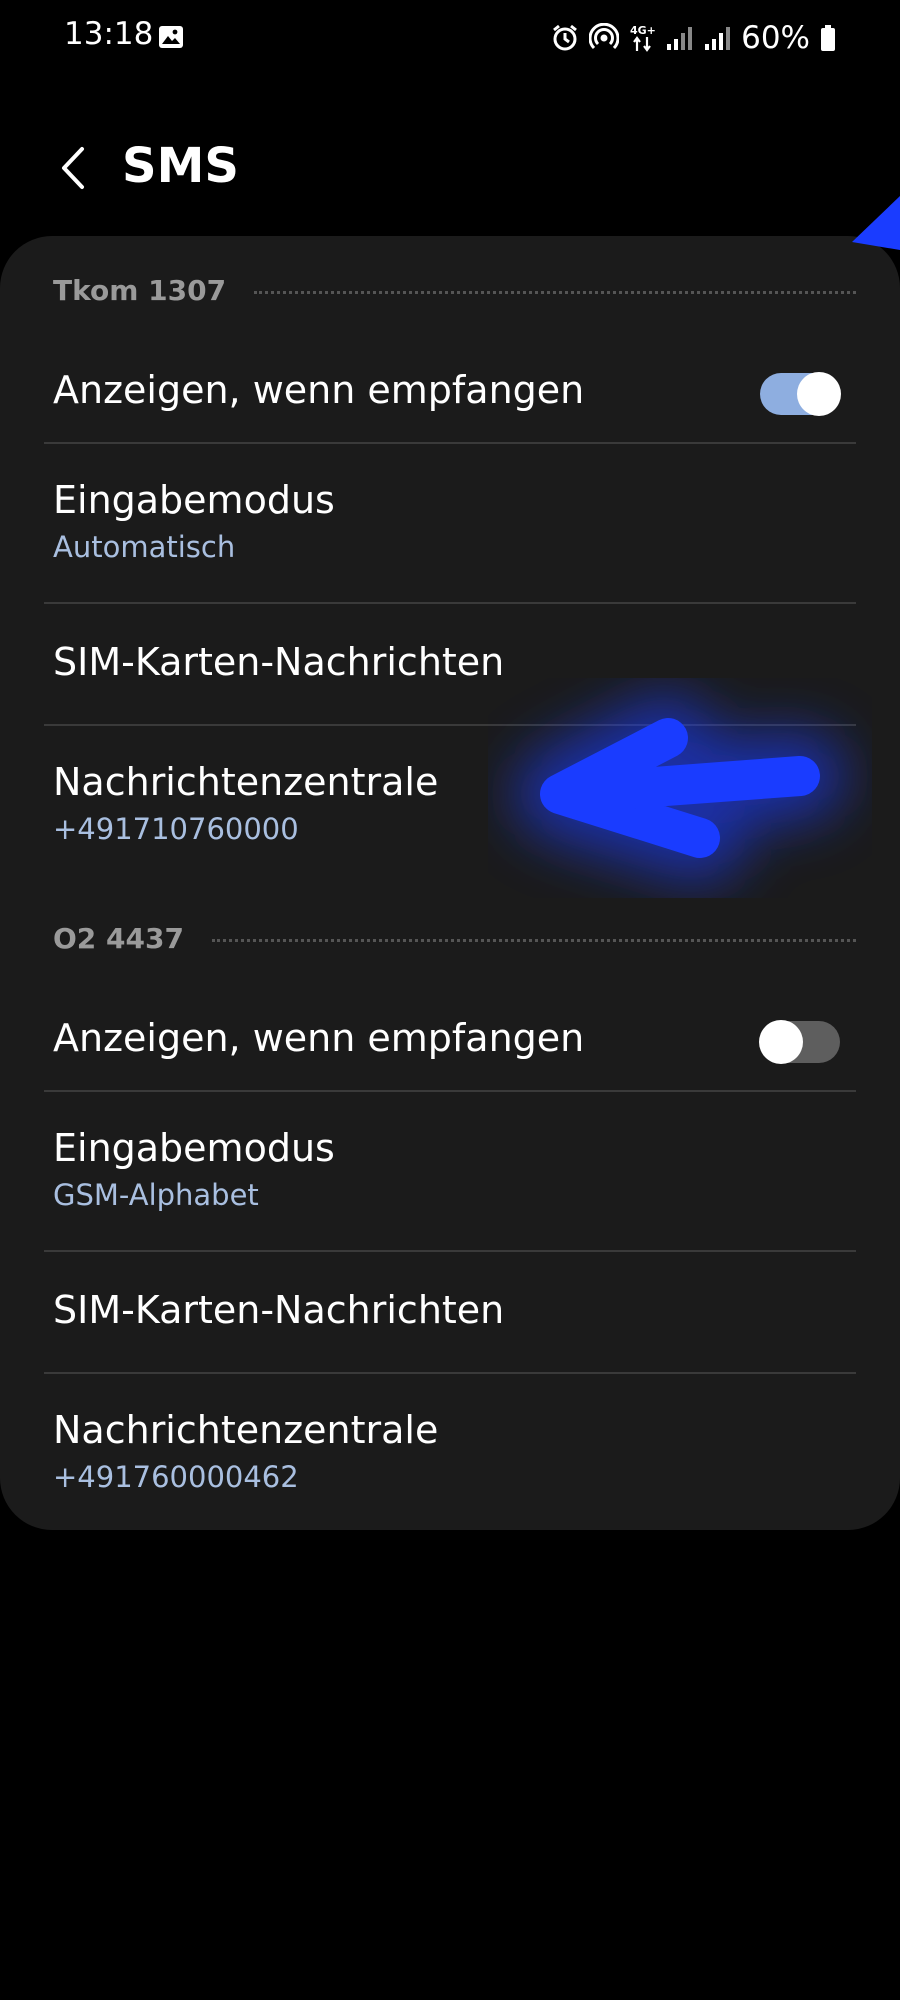 The height and width of the screenshot is (2000, 900). I want to click on section-header-sim1: Tkom 1307, so click(454, 290).